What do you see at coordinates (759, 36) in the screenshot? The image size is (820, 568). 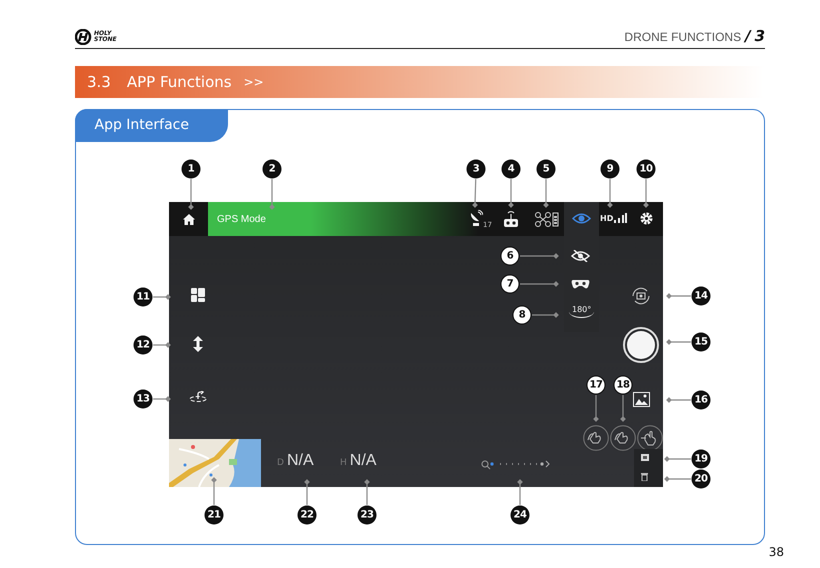 I see `chapter-number: 3` at bounding box center [759, 36].